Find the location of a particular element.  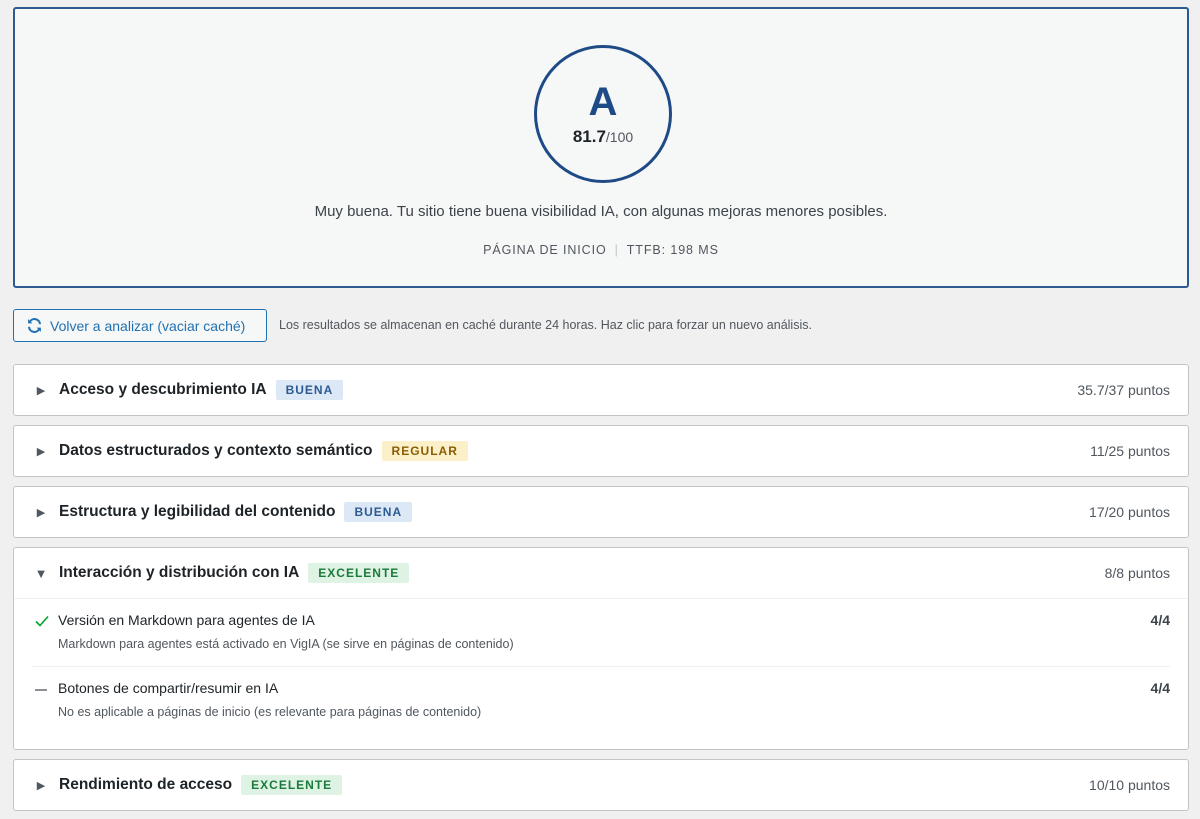

score-meta: PÁGINA DE INICIO | TTFB: 198 MS is located at coordinates (601, 250).